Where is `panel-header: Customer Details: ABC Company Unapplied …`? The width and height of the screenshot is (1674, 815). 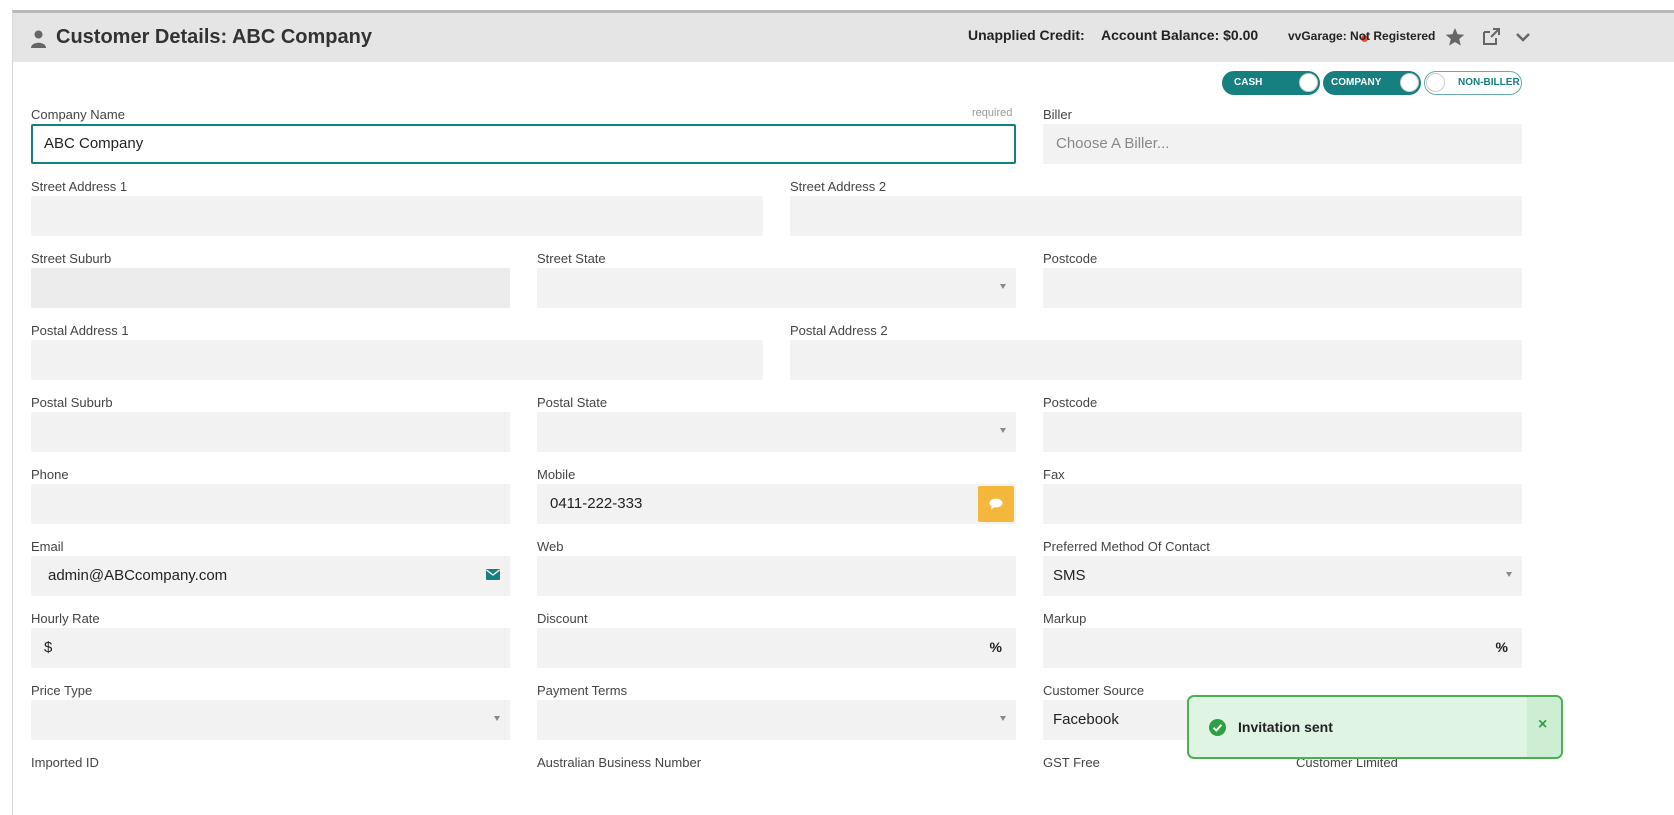 panel-header: Customer Details: ABC Company Unapplied … is located at coordinates (843, 37).